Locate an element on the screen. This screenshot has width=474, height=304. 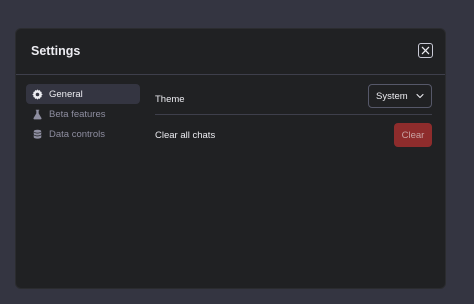
clear-chats-label: Clear all chats is located at coordinates (185, 135).